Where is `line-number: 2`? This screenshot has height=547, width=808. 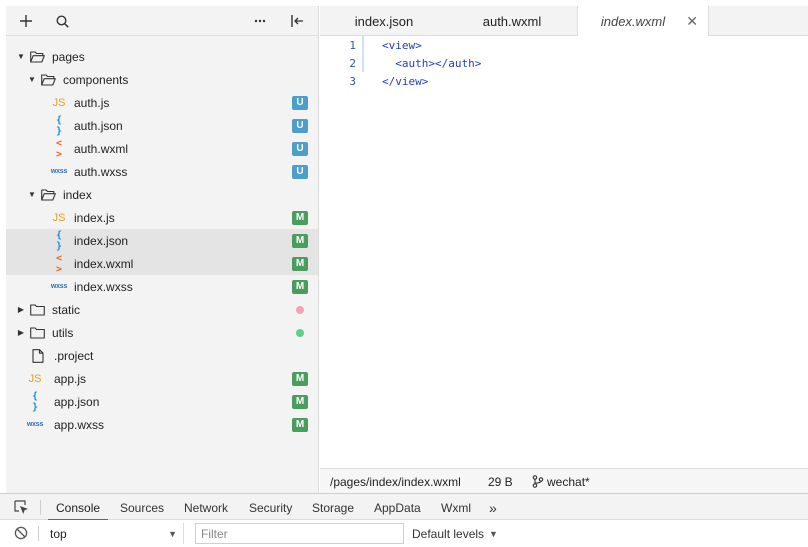
line-number: 2 is located at coordinates (352, 63).